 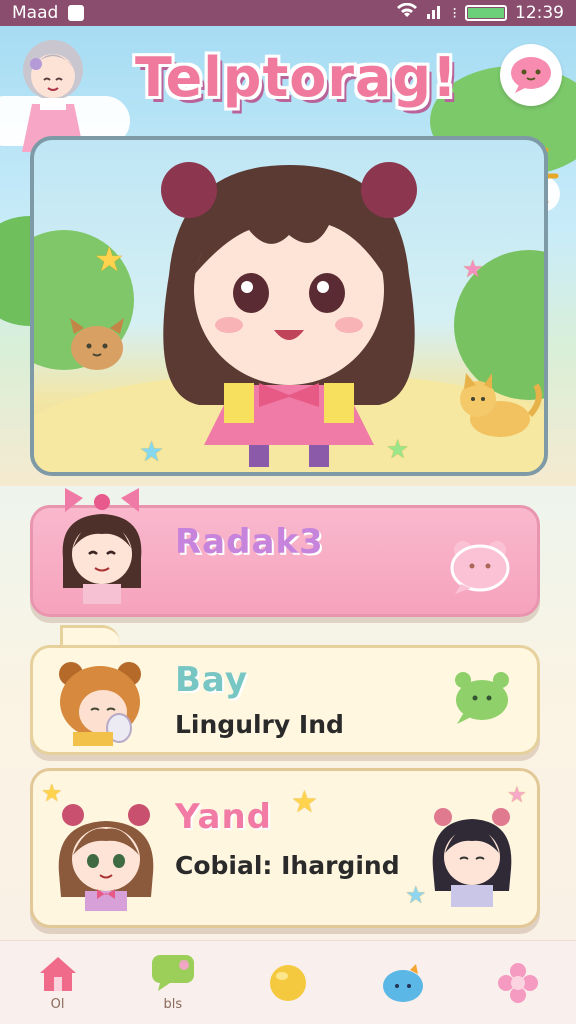 I want to click on pink-chat-icon, so click(x=531, y=75).